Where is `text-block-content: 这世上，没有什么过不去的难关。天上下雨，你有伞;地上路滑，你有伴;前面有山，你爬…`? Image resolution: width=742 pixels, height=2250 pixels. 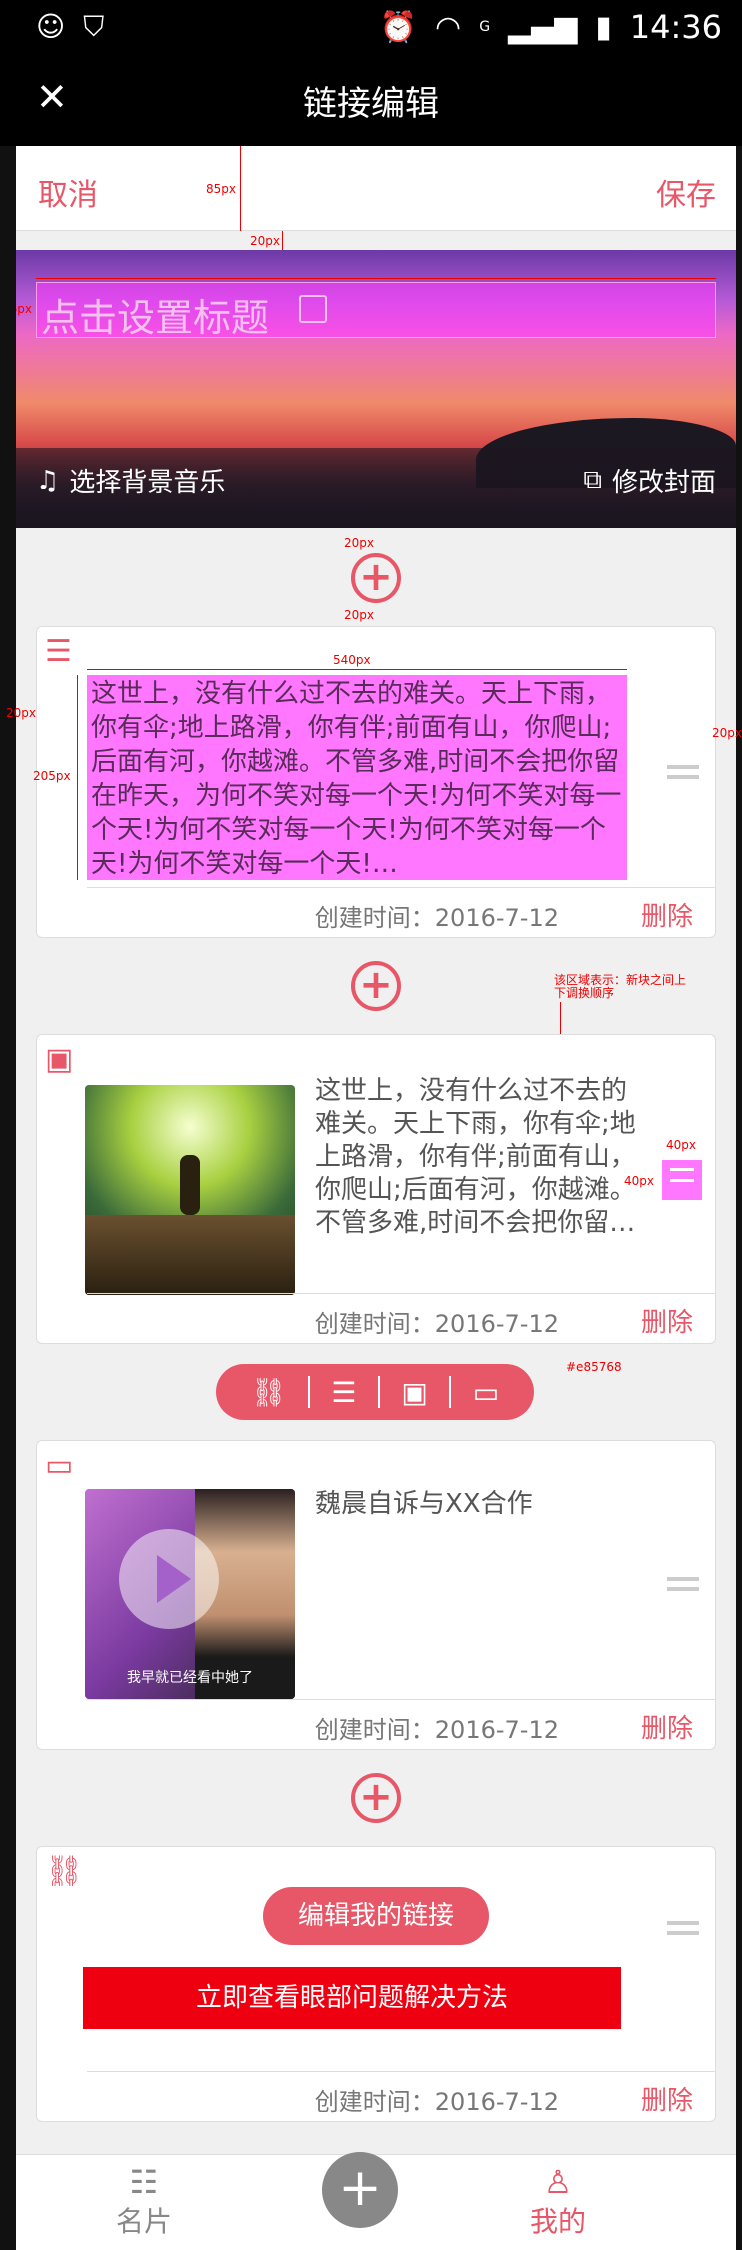
text-block-content: 这世上，没有什么过不去的难关。天上下雨，你有伞;地上路滑，你有伴;前面有山，你爬… is located at coordinates (357, 777).